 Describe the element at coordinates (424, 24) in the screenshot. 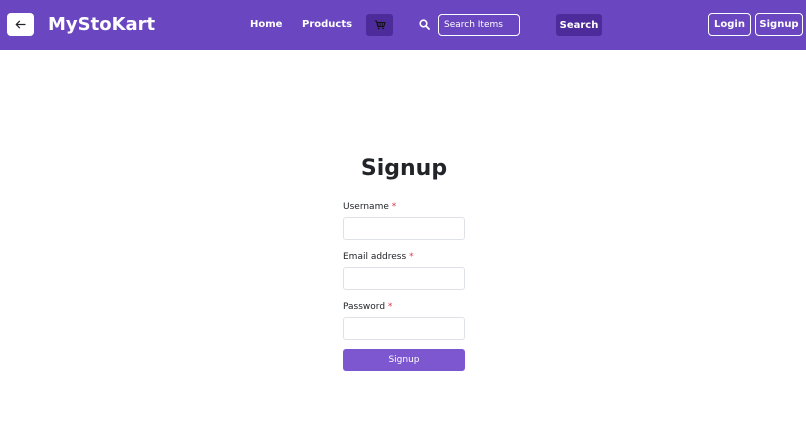

I see `search-icon` at that location.